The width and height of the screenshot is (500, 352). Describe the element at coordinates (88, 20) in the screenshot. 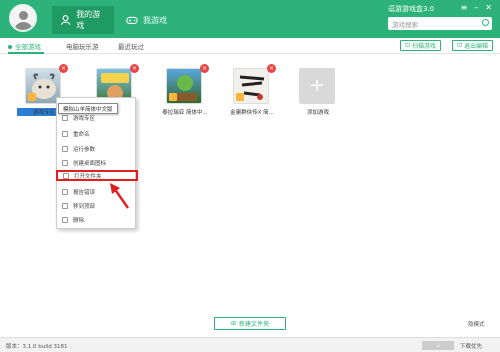

I see `tab-my-games-label: 我的游戏` at that location.